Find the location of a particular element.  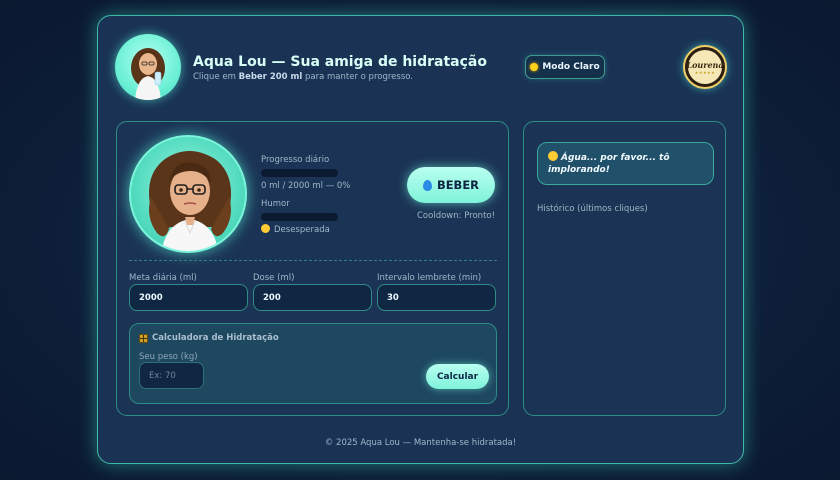

header-avatar is located at coordinates (148, 67).